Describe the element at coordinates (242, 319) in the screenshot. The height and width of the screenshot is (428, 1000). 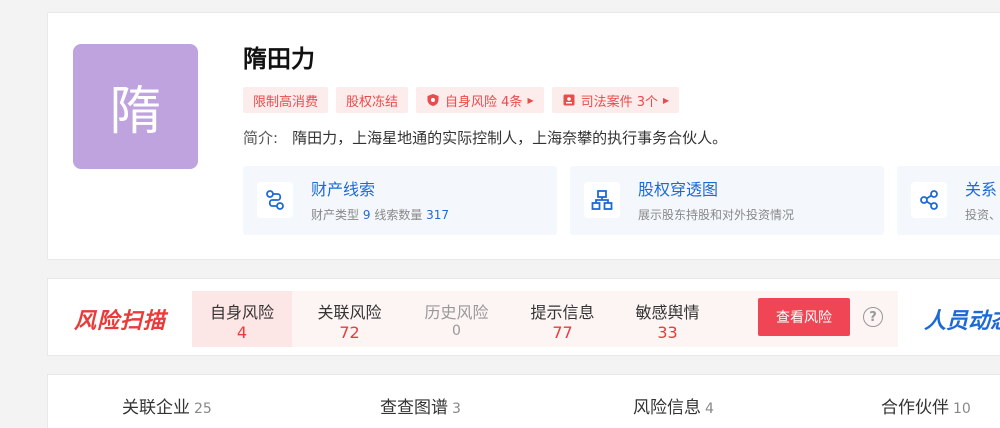
I see `risk-item-self: 自身风险 4` at that location.